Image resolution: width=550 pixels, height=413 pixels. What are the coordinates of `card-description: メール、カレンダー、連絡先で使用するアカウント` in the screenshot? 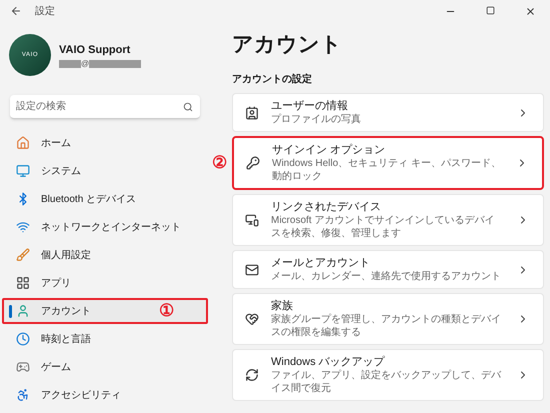 It's located at (386, 276).